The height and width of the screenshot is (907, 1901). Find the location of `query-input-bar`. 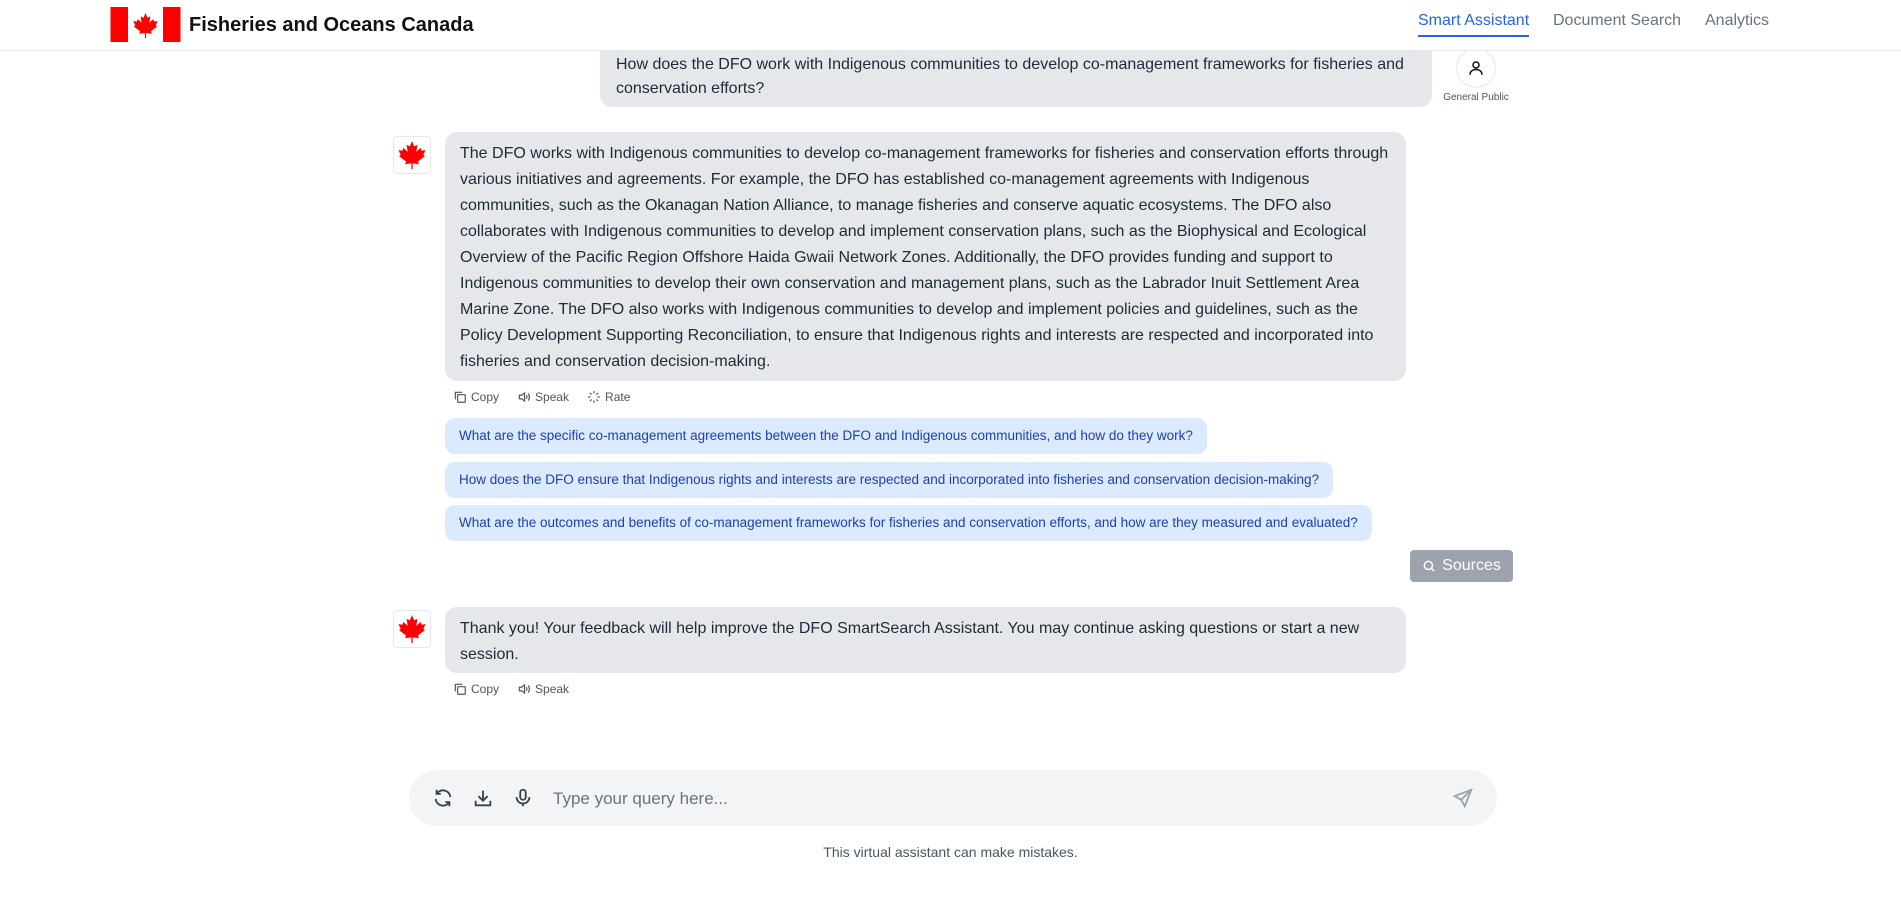

query-input-bar is located at coordinates (953, 798).